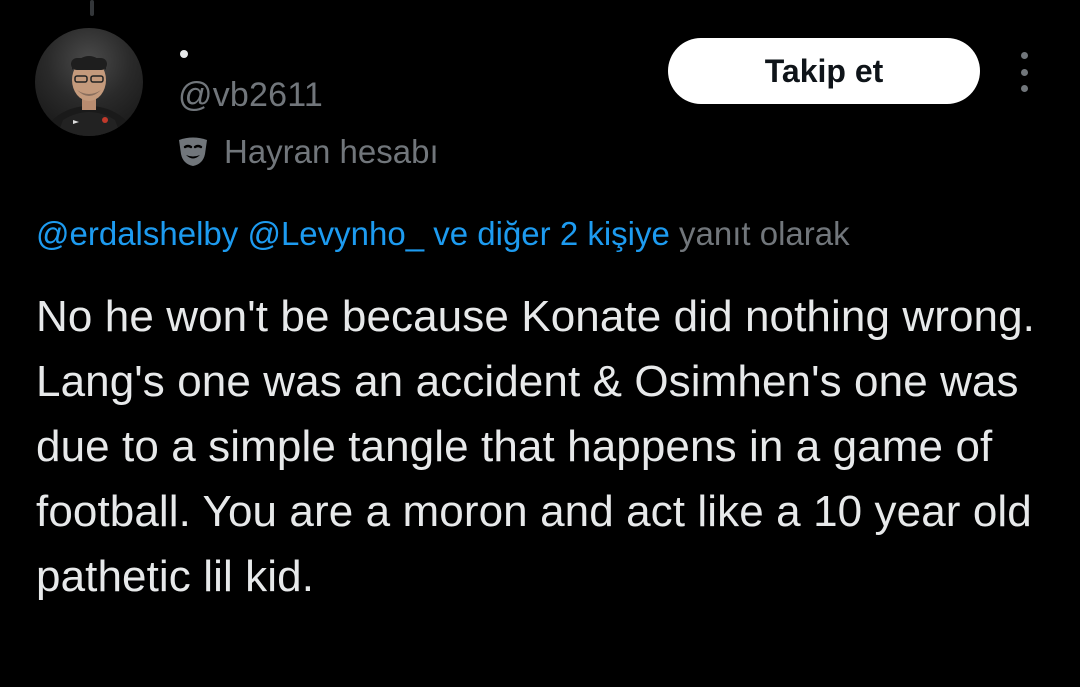 This screenshot has height=687, width=1080. Describe the element at coordinates (331, 151) in the screenshot. I see `fan-account-label: Hayran hesabı` at that location.